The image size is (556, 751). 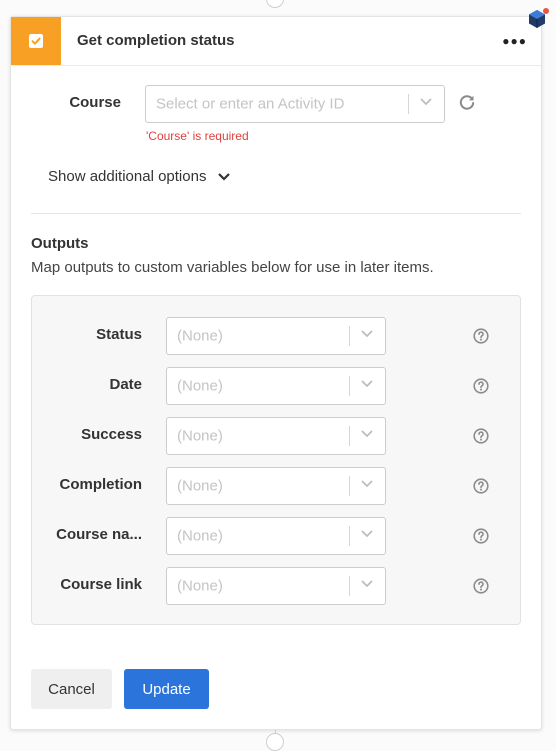 I want to click on output-select-course-name: (None), so click(x=276, y=536).